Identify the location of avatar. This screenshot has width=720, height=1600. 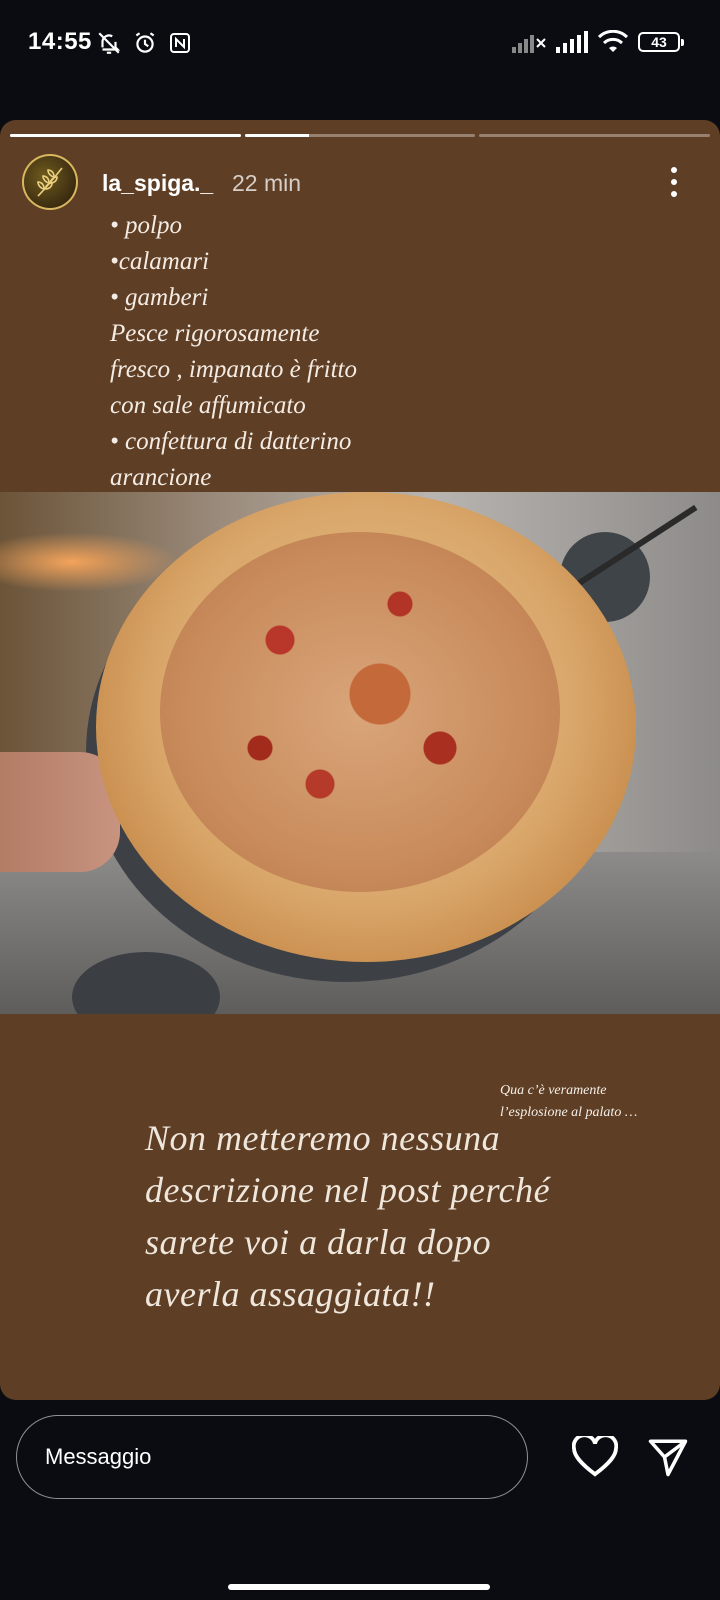
(50, 182).